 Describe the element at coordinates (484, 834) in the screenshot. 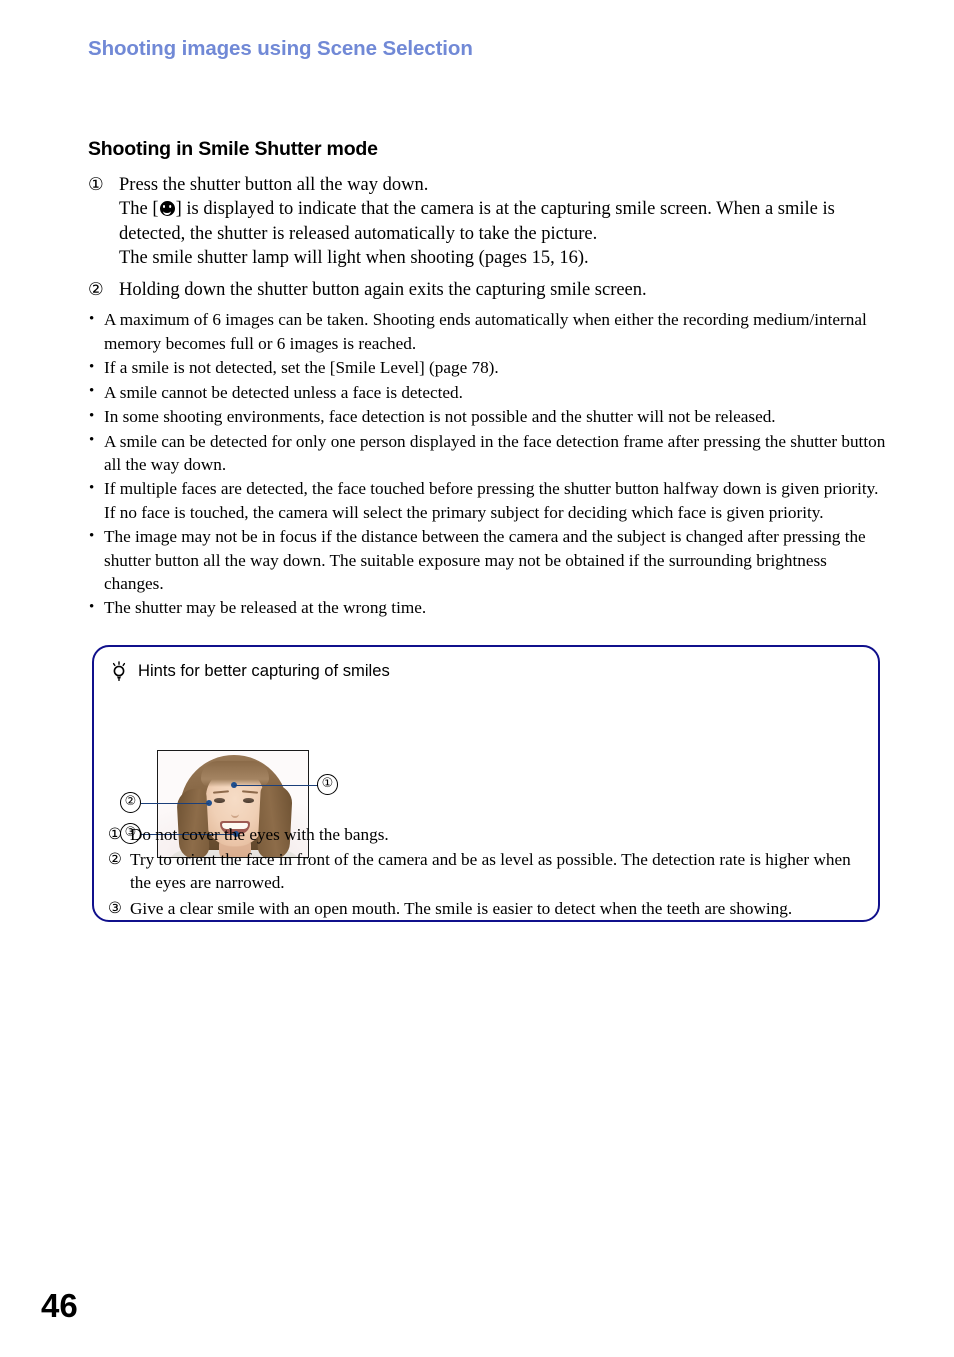

I see `hint-item: ① Do not cover the eyes with the bangs.` at that location.